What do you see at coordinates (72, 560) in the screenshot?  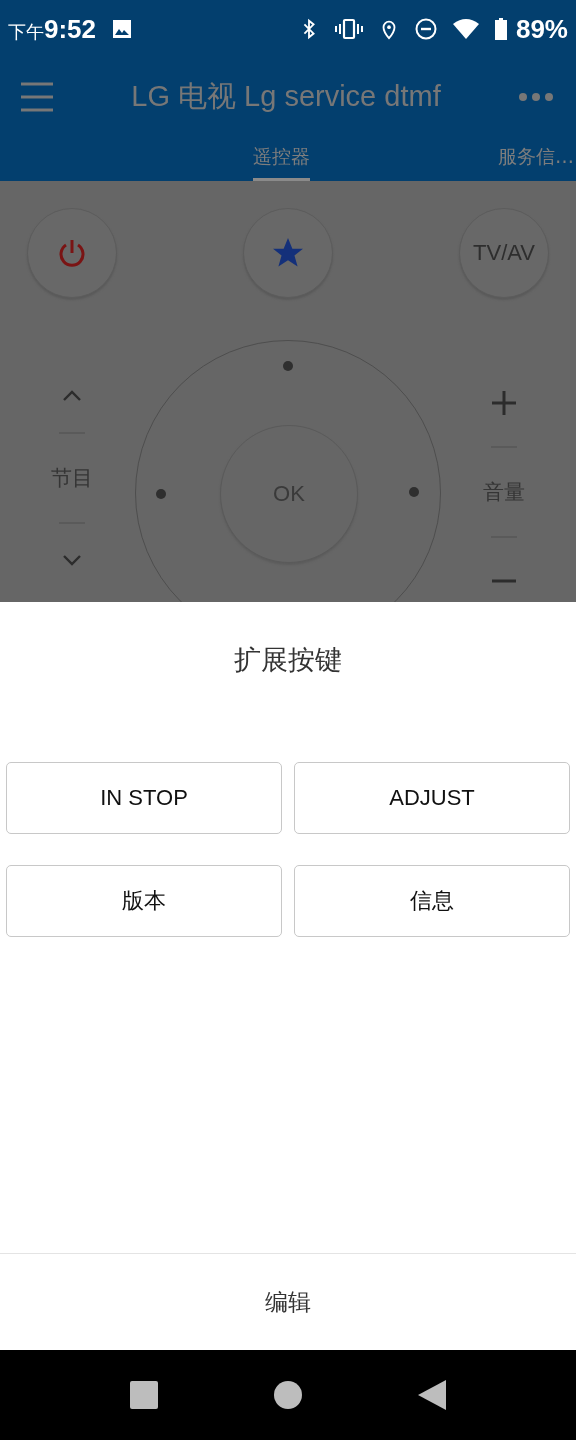 I see `chevron-down-icon` at bounding box center [72, 560].